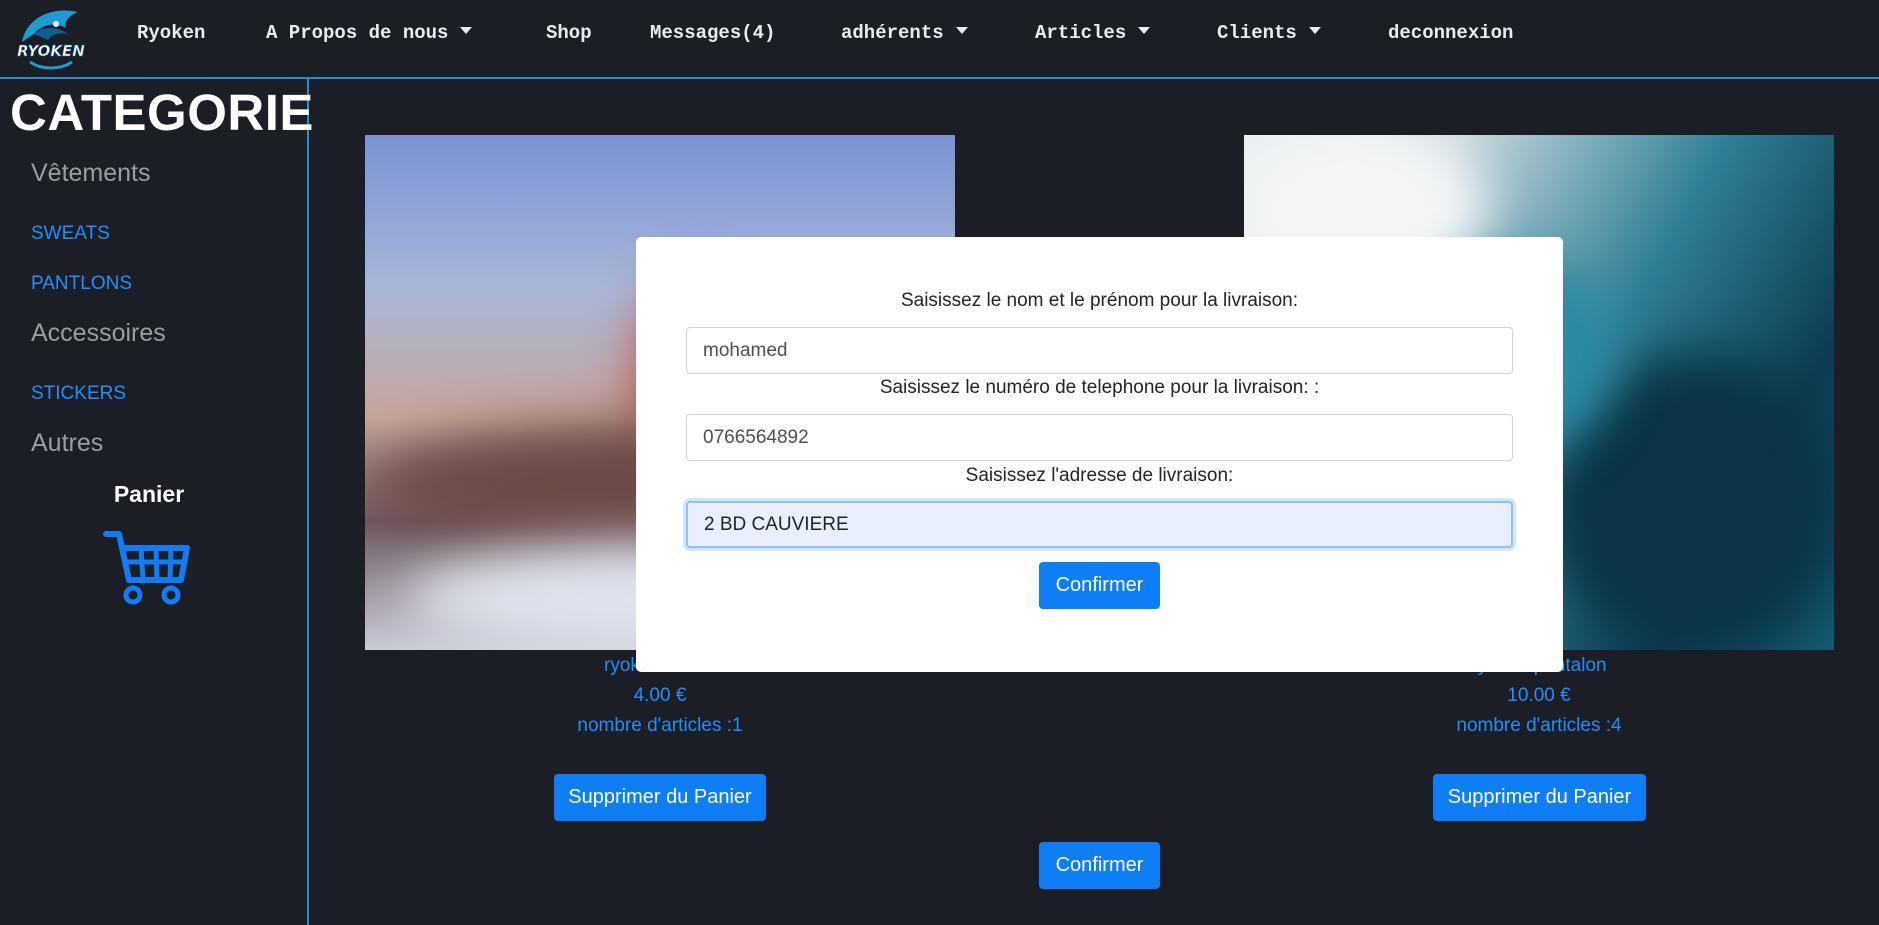 Image resolution: width=1879 pixels, height=925 pixels. What do you see at coordinates (1099, 865) in the screenshot?
I see `confirm-order-button: Confirmer` at bounding box center [1099, 865].